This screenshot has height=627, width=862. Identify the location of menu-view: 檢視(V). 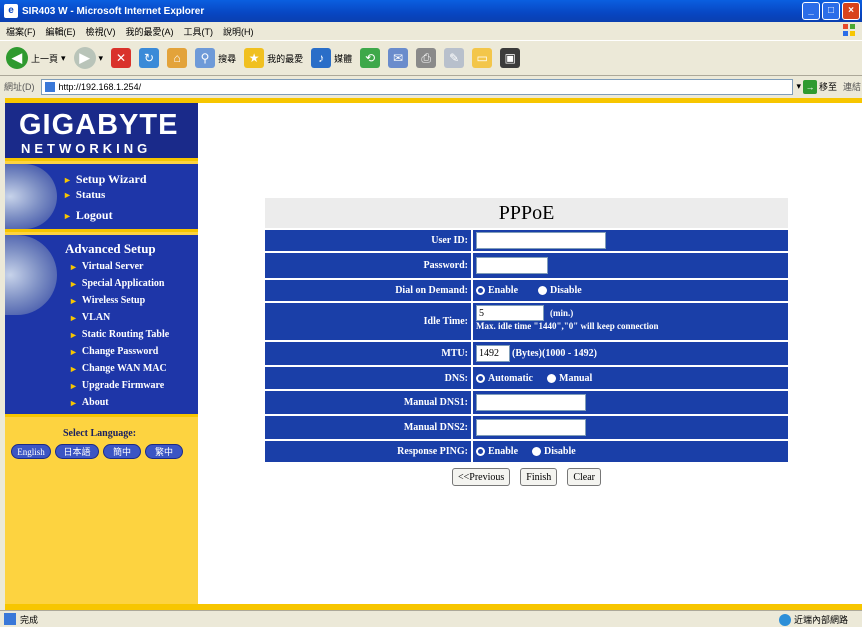
(101, 31).